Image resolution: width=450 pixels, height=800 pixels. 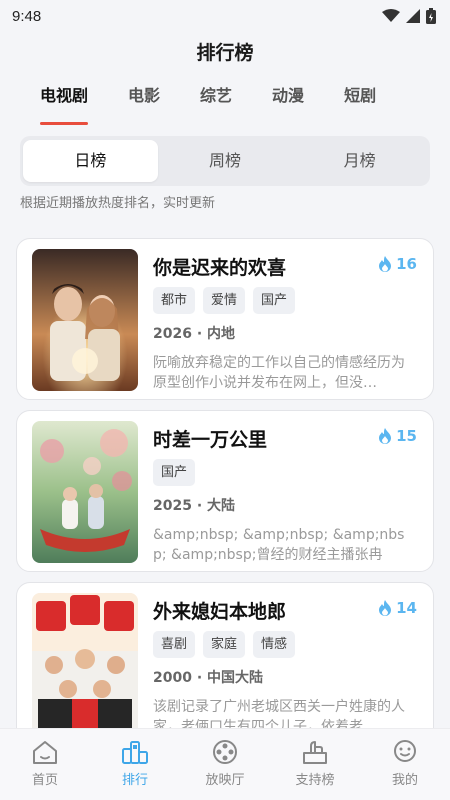 I want to click on category-tabs: 电视剧 电影 综艺 动漫 短剧, so click(x=225, y=105).